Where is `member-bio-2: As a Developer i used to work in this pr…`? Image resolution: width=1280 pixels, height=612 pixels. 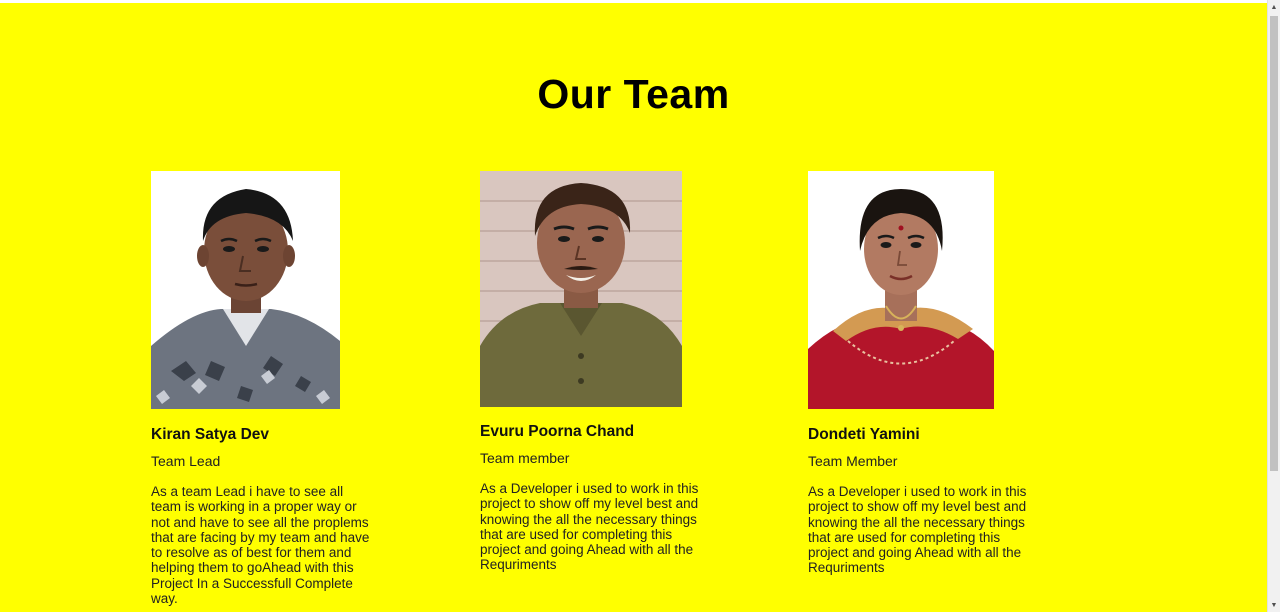
member-bio-2: As a Developer i used to work in this pr… is located at coordinates (589, 527).